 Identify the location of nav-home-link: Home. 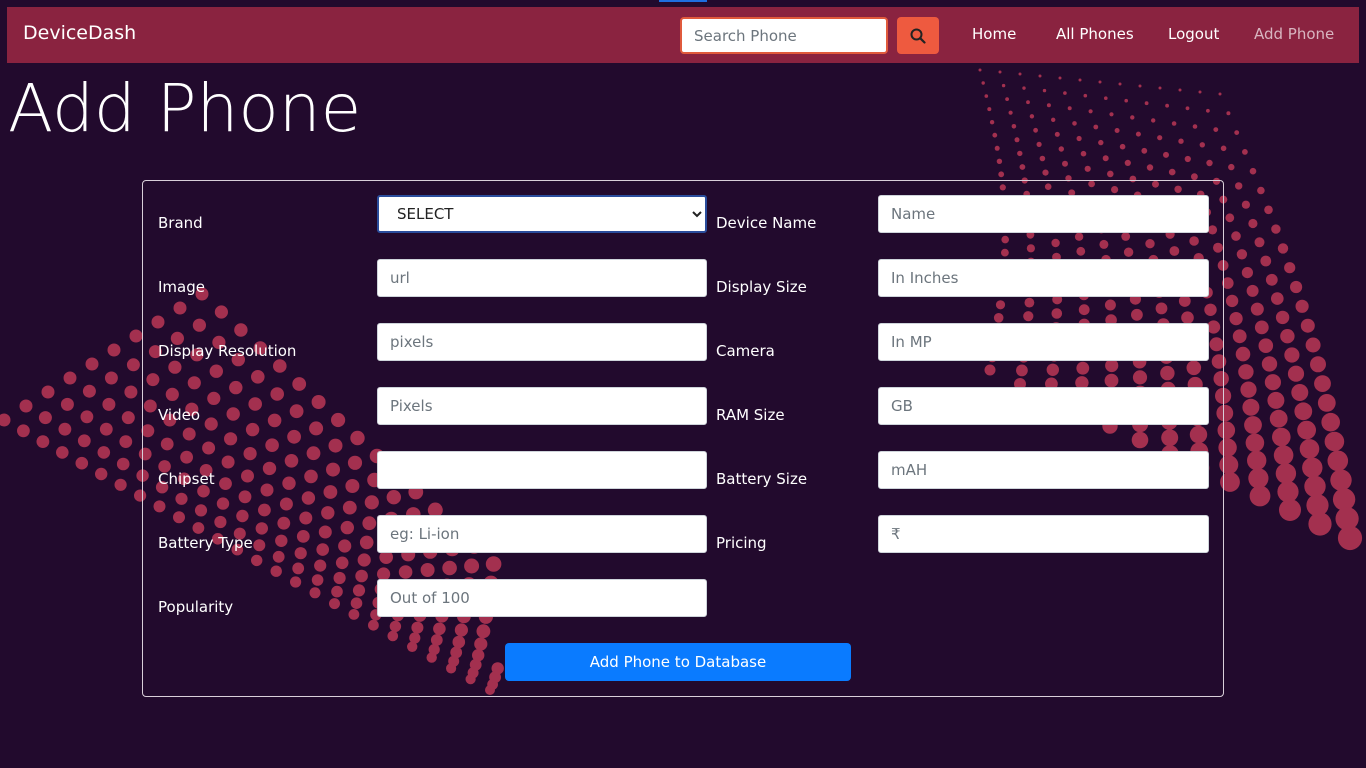
(994, 34).